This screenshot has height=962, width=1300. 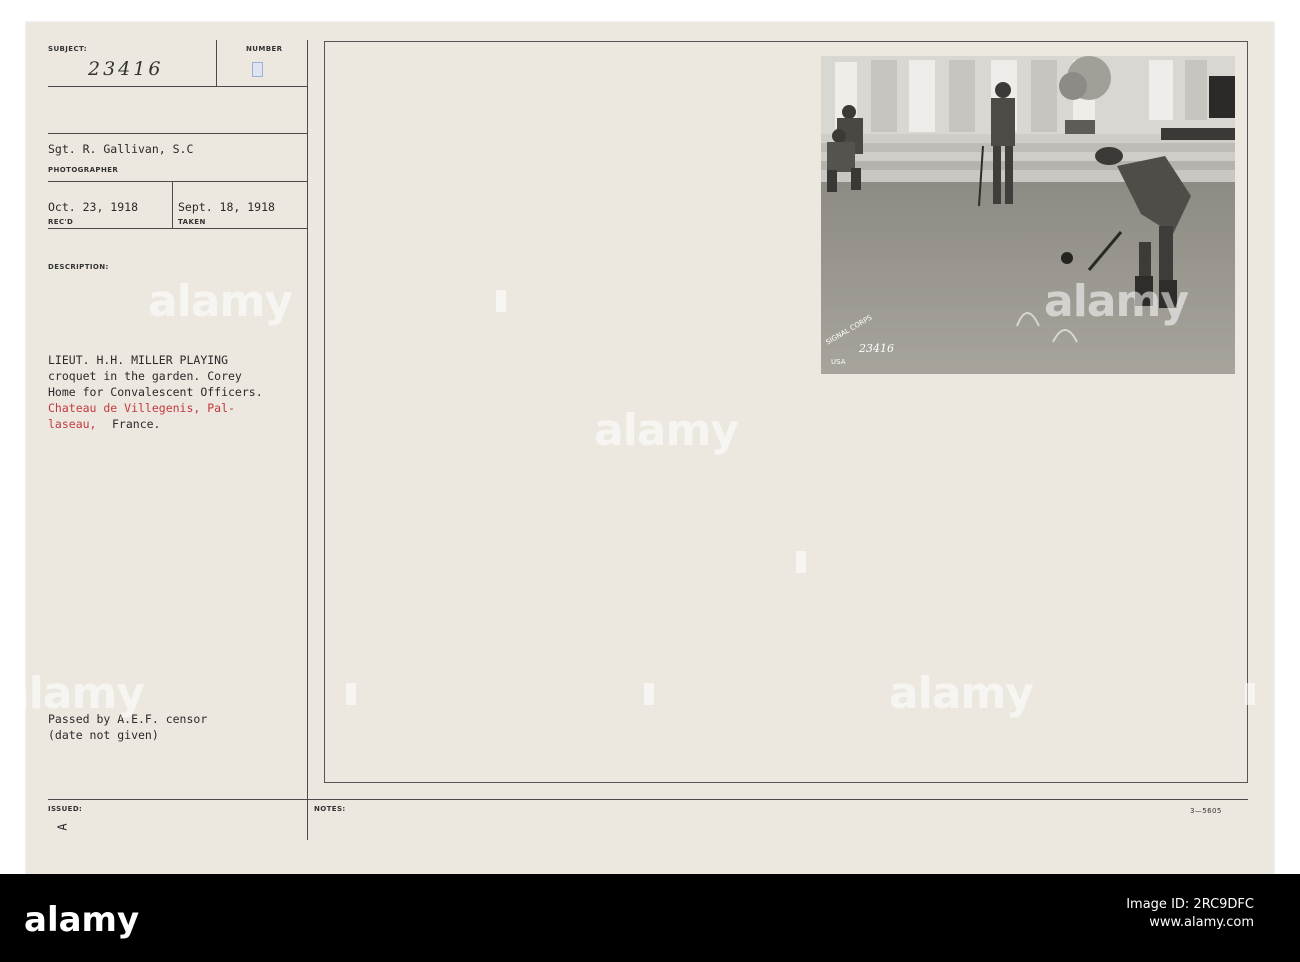 I want to click on description-location-1: Chateau de Villegenis, Pal-, so click(x=141, y=408).